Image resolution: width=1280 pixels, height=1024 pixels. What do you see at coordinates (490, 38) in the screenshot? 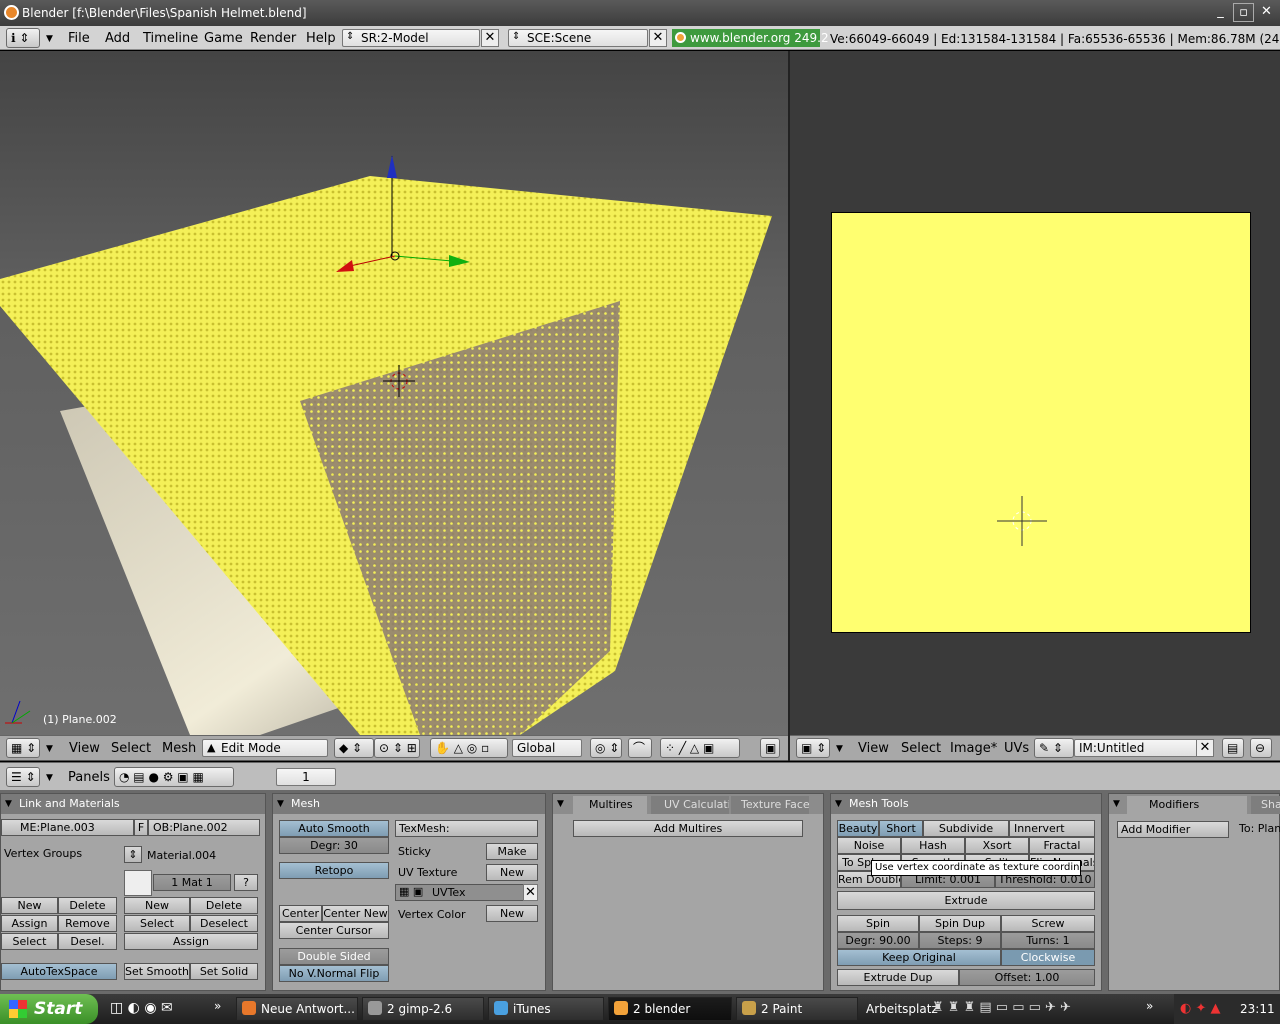
I see `screen-delete-icon: ✕` at bounding box center [490, 38].